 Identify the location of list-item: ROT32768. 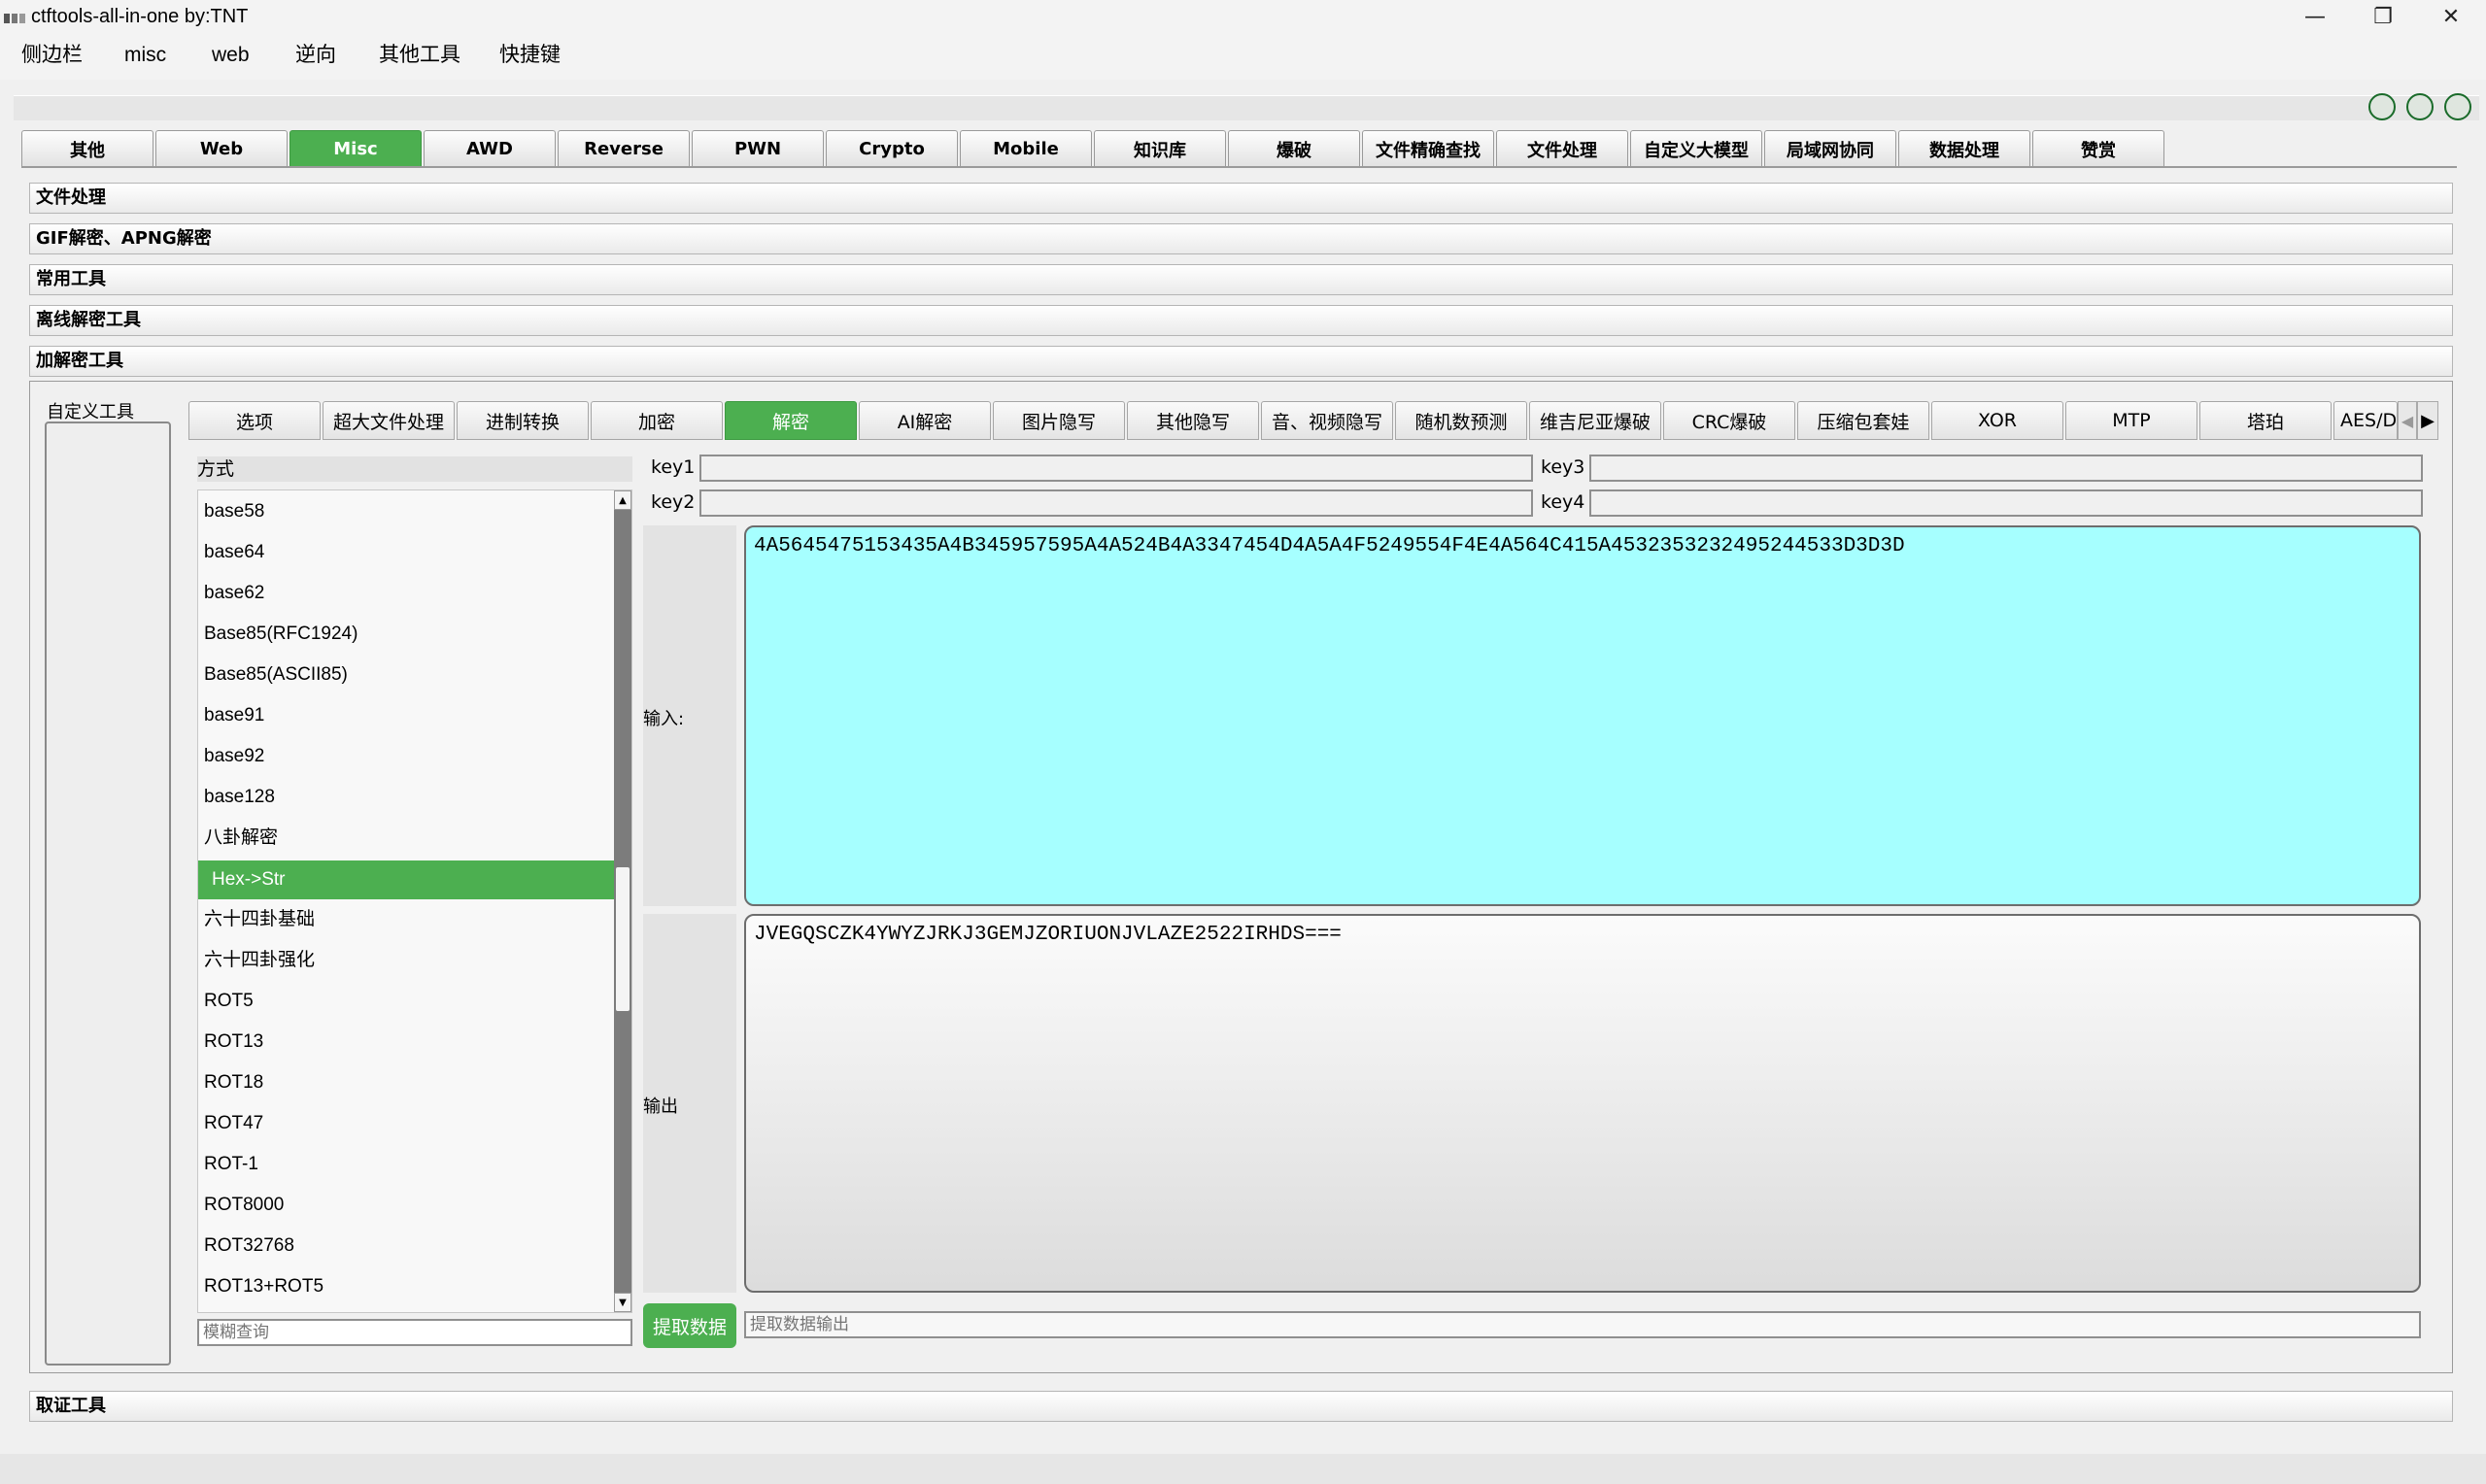
(407, 1246).